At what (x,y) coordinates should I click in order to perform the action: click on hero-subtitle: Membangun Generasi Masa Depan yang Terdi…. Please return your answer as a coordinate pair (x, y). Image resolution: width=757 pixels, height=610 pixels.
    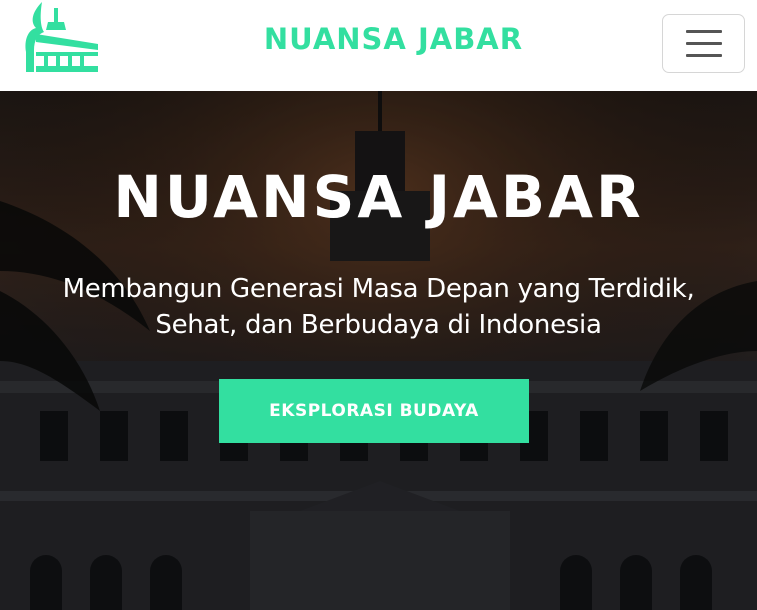
    Looking at the image, I should click on (378, 307).